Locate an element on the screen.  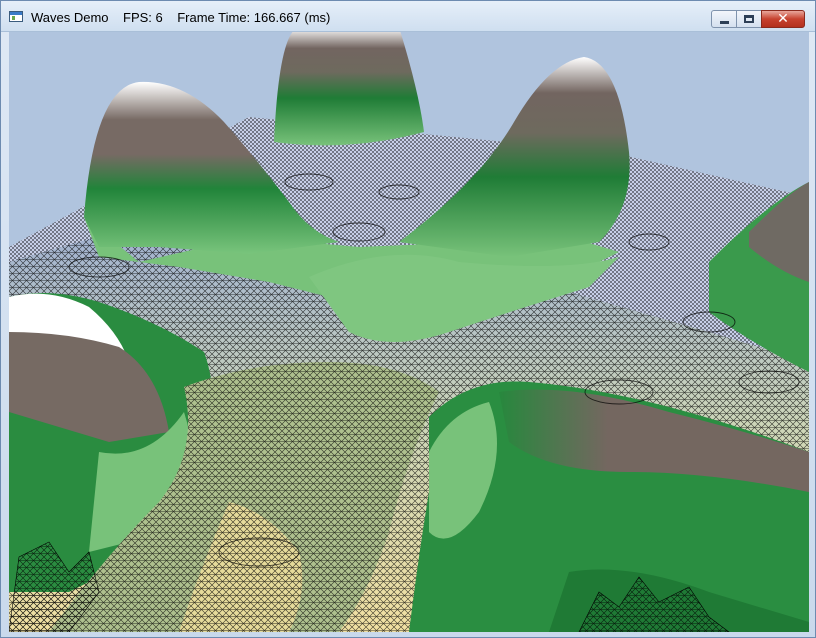
close-button: ✕ is located at coordinates (783, 19).